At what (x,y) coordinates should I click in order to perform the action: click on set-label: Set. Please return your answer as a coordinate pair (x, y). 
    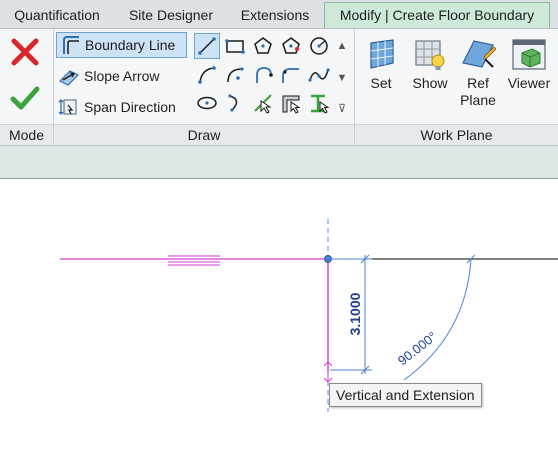
    Looking at the image, I should click on (381, 83).